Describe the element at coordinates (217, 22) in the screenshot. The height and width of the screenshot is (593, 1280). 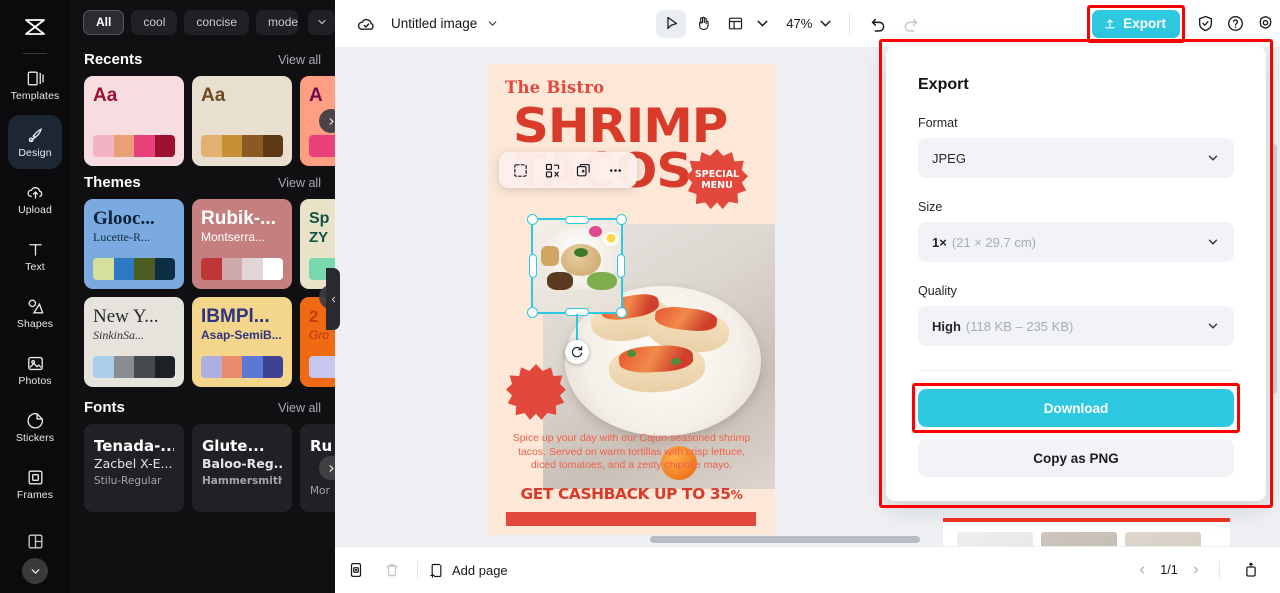
I see `chip-concise: concise` at that location.